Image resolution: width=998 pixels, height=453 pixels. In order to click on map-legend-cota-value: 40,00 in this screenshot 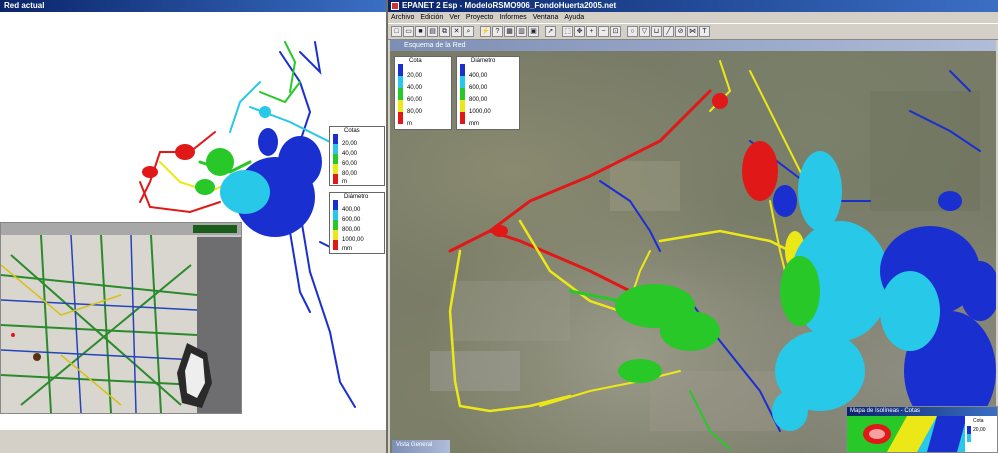, I will do `click(415, 88)`.